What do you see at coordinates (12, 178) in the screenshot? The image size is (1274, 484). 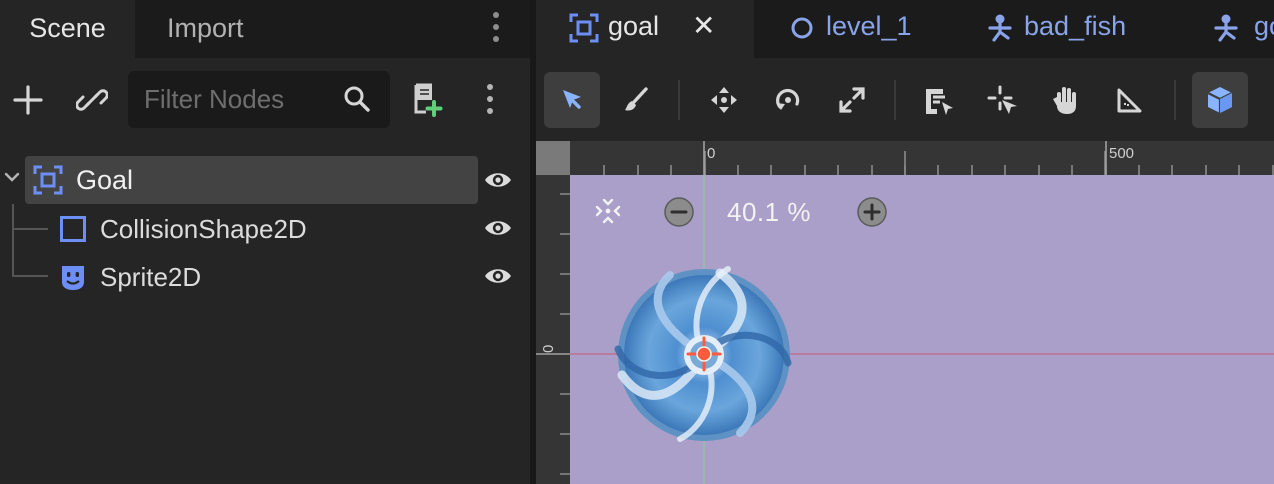 I see `collapse-arrow-icon` at bounding box center [12, 178].